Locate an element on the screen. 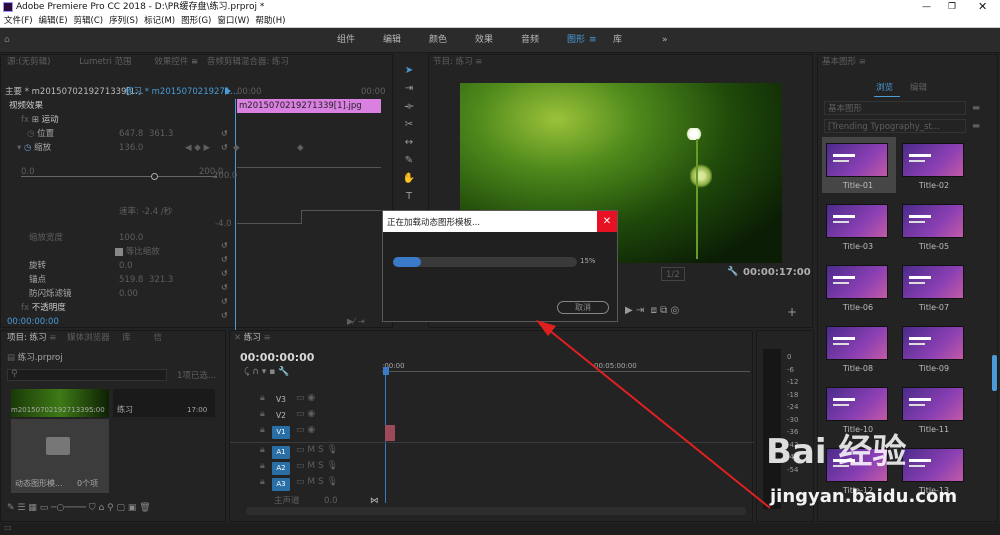 The height and width of the screenshot is (535, 1000). timeline-close-icon: ✕ is located at coordinates (237, 338).